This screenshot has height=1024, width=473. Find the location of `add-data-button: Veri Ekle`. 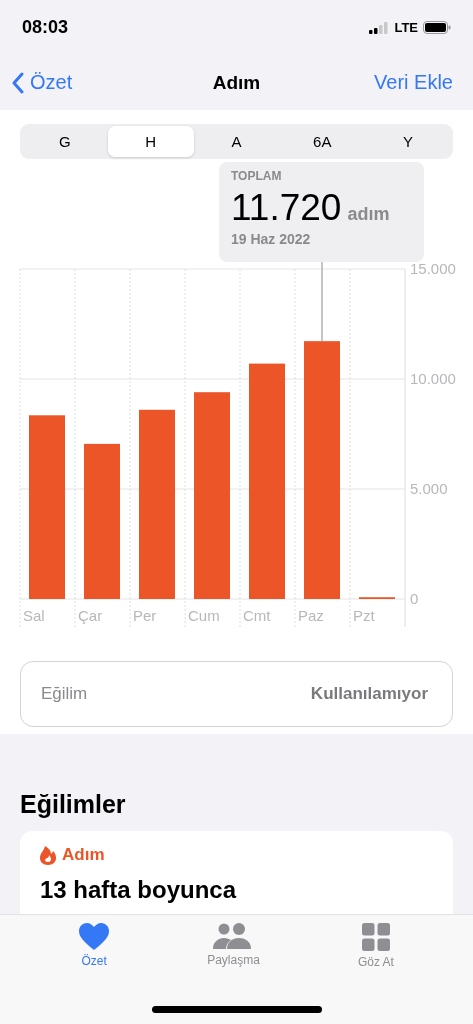

add-data-button: Veri Ekle is located at coordinates (417, 82).